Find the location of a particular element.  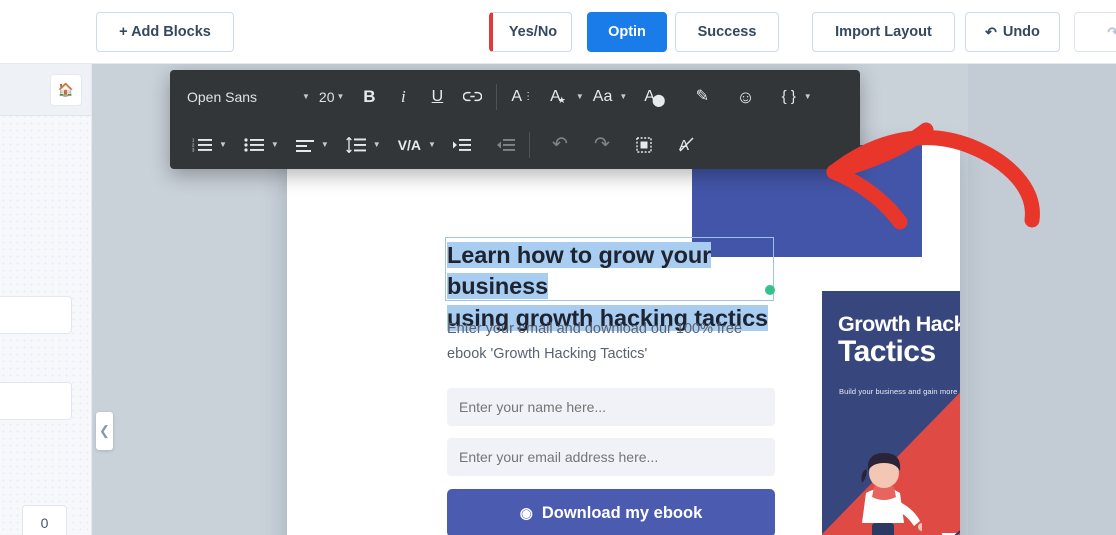

add-blocks-button: + Add Blocks is located at coordinates (165, 32).